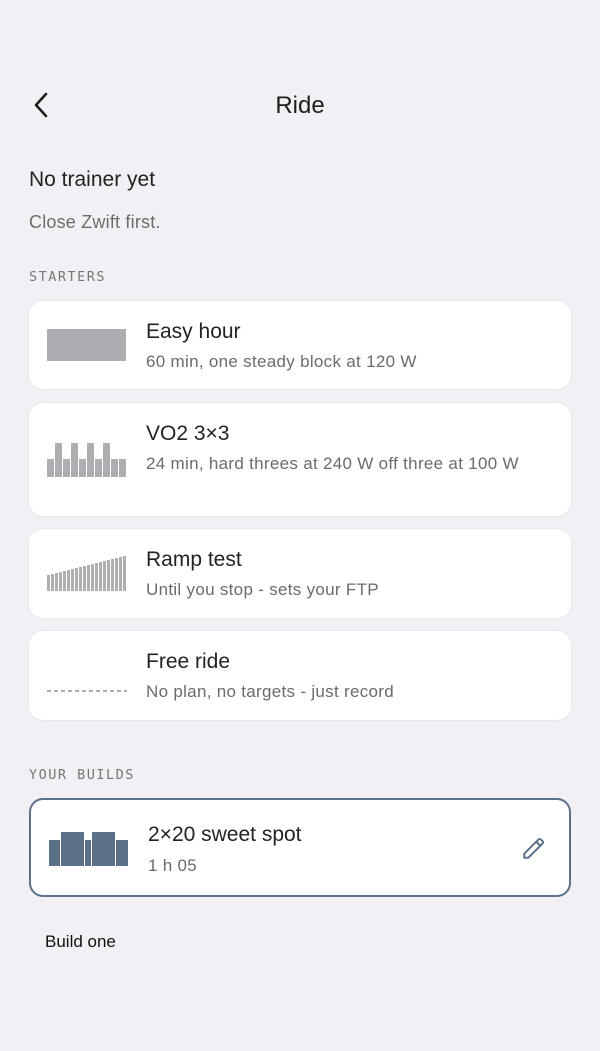 This screenshot has width=600, height=1051. Describe the element at coordinates (86, 345) in the screenshot. I see `steady-block-icon` at that location.